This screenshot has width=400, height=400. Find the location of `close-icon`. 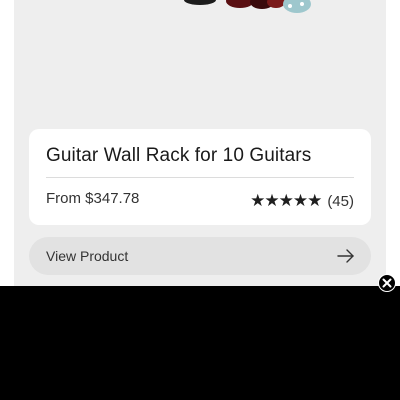

close-icon is located at coordinates (387, 283).